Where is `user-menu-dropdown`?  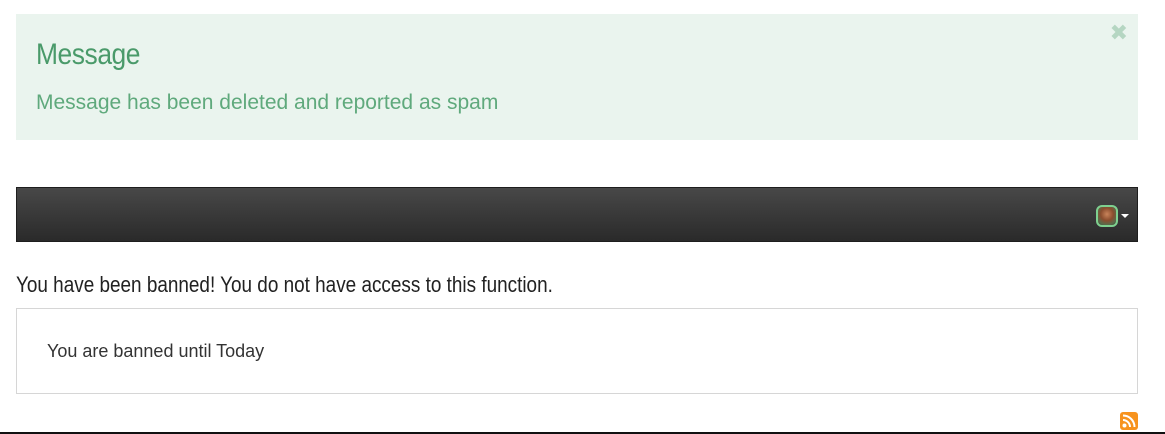
user-menu-dropdown is located at coordinates (1112, 216).